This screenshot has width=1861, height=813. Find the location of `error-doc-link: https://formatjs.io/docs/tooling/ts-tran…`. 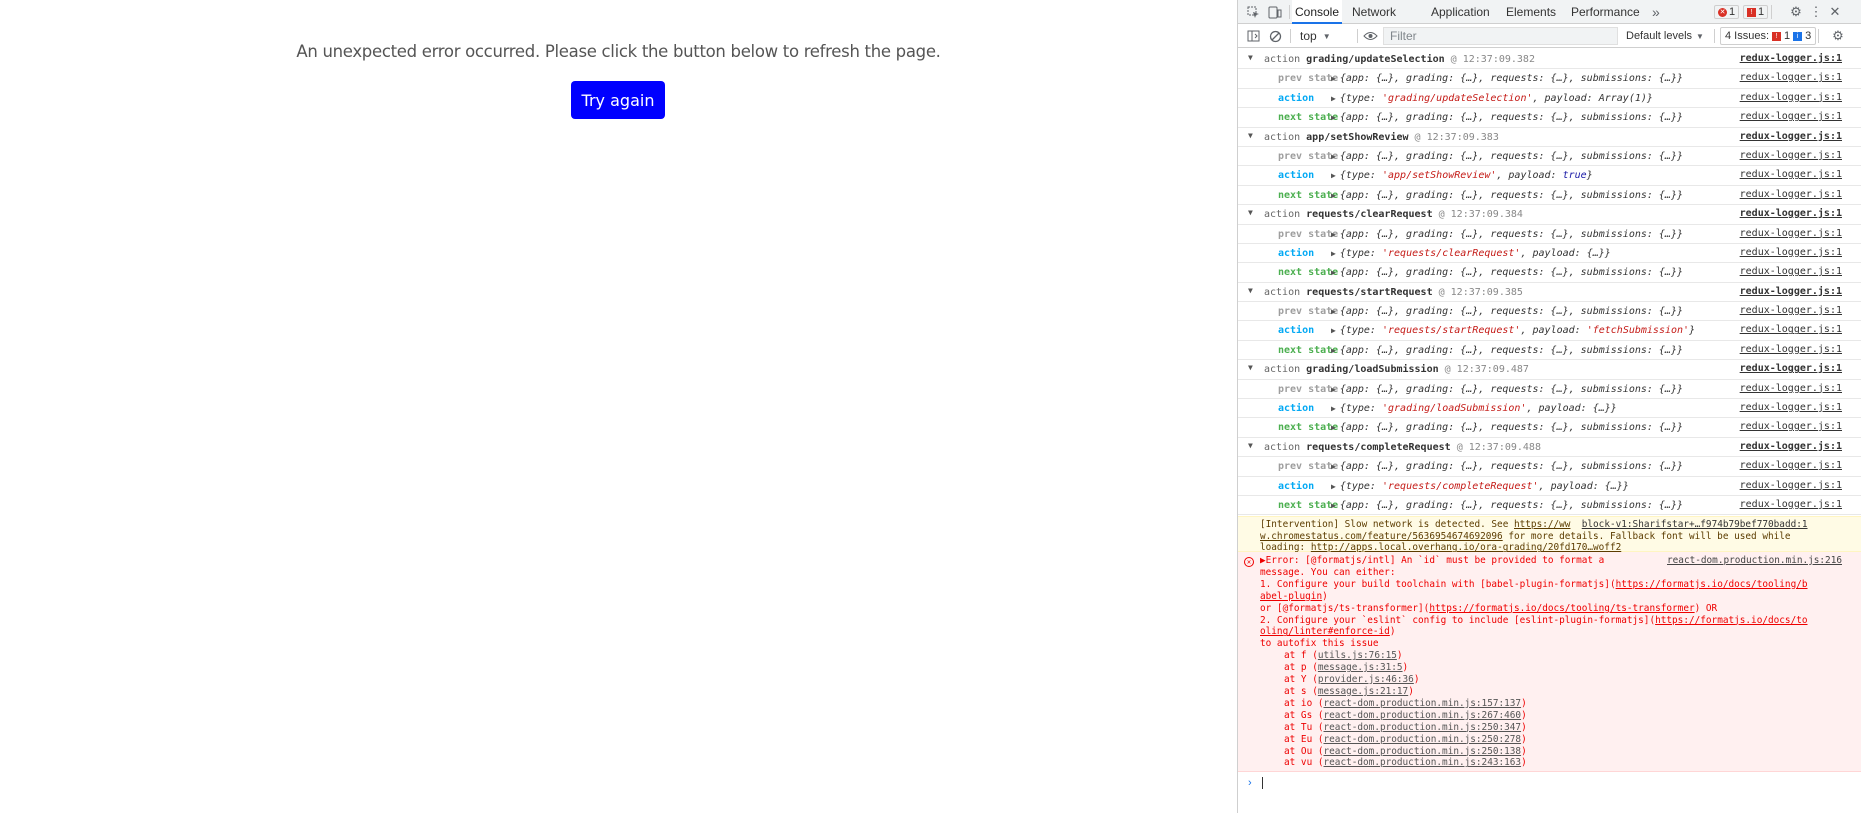

error-doc-link: https://formatjs.io/docs/tooling/ts-tran… is located at coordinates (1561, 608).